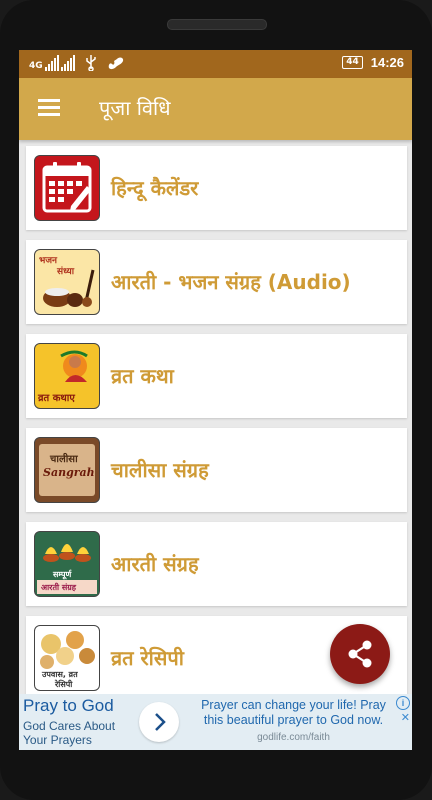 The image size is (432, 800). I want to click on list-item-chalisa-sangrah: चालीसा Sangrah चालीसा संग्रह, so click(216, 470).